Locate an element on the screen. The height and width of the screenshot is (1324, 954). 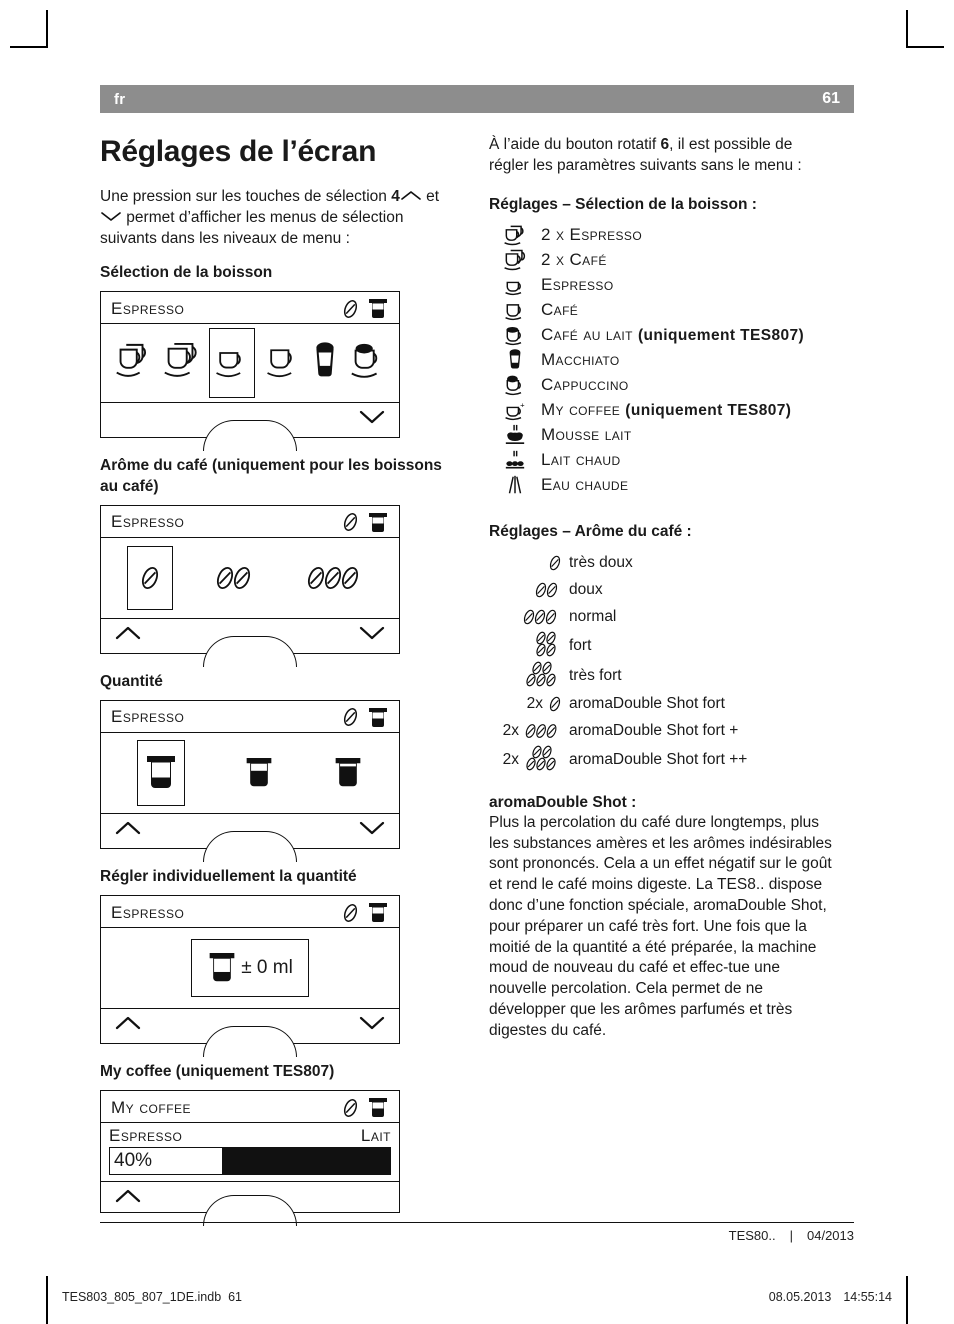
list-item: normal is located at coordinates (661, 617).